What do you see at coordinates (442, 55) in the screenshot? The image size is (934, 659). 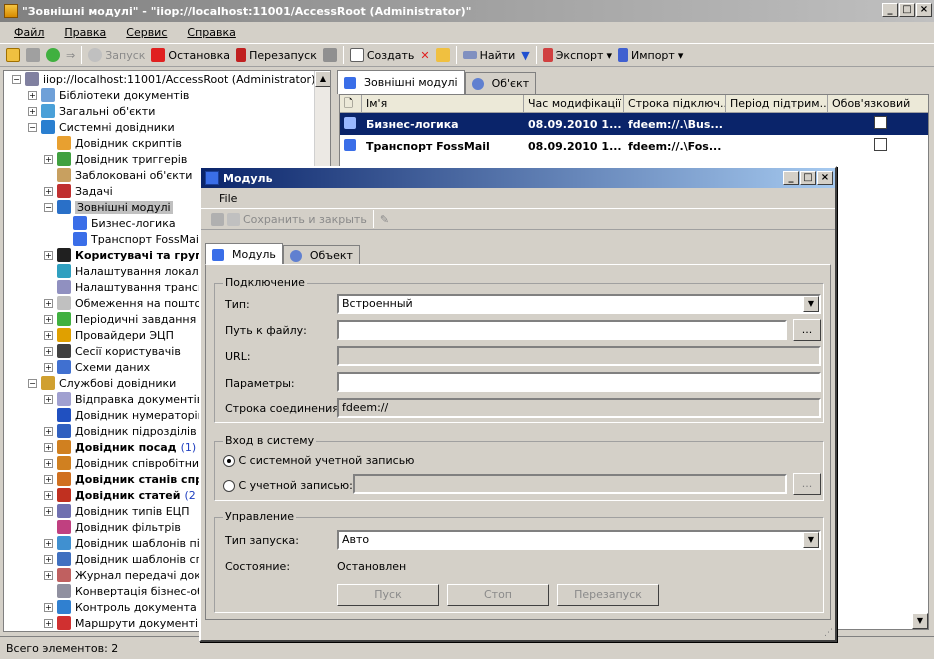 I see `open-folder-icon` at bounding box center [442, 55].